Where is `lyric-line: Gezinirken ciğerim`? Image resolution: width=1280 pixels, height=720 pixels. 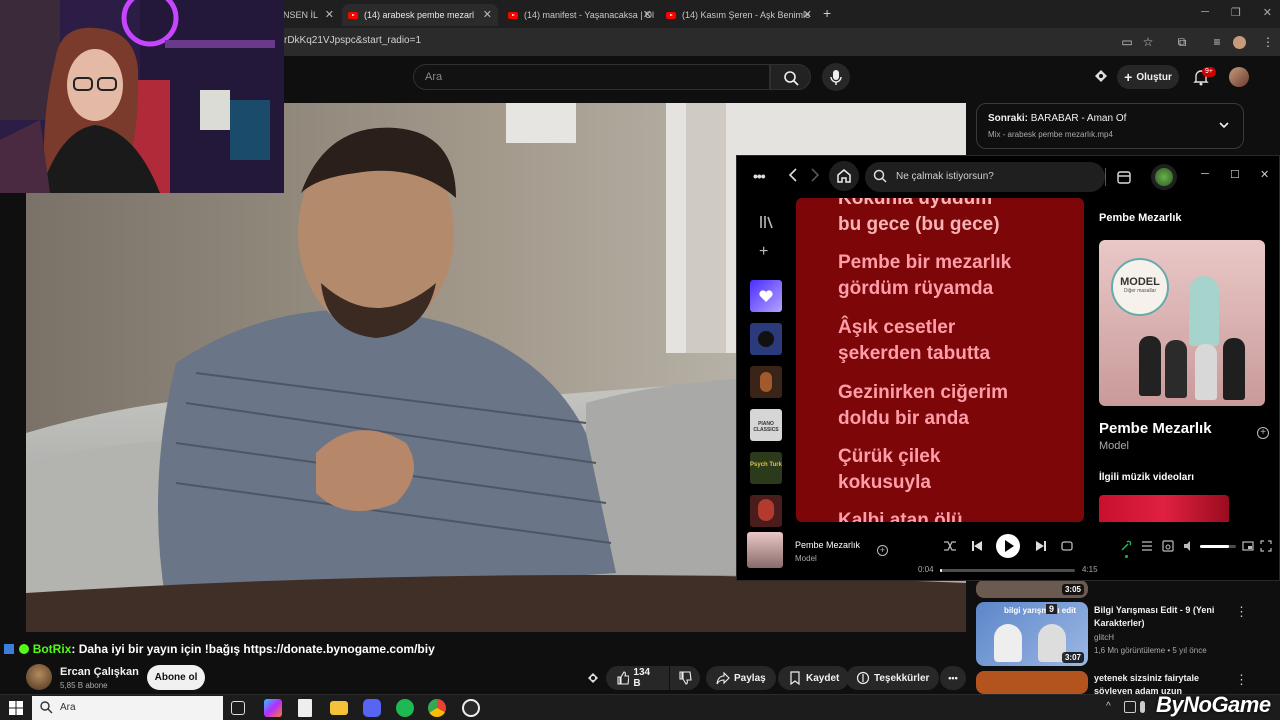
lyric-line: Gezinirken ciğerim is located at coordinates (923, 393).